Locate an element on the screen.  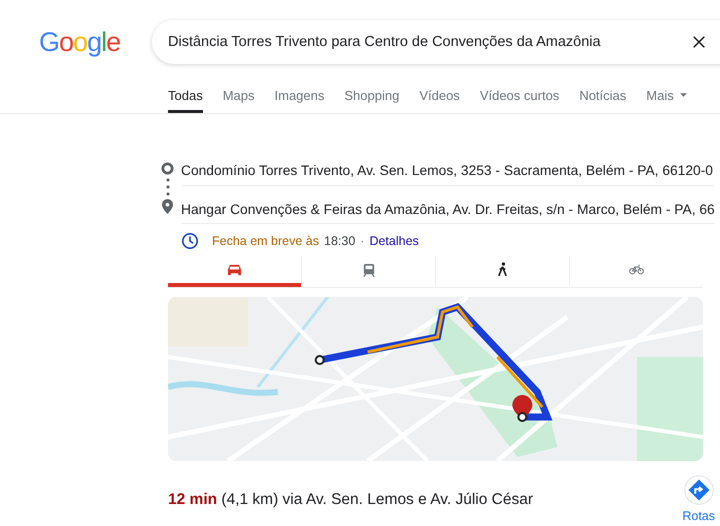
caret-icon is located at coordinates (683, 95).